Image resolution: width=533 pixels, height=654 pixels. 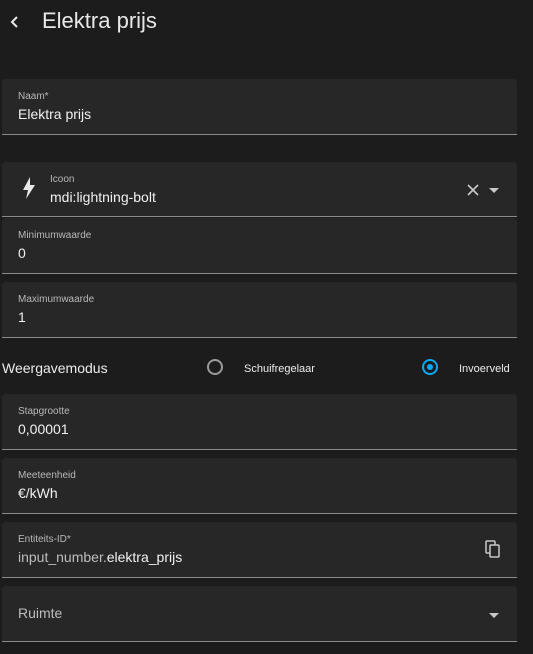 I want to click on back-button, so click(x=15, y=22).